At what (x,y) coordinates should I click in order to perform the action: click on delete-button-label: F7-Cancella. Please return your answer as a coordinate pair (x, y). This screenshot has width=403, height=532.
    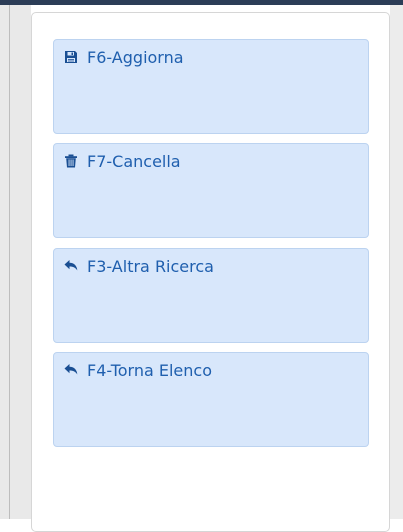
    Looking at the image, I should click on (134, 161).